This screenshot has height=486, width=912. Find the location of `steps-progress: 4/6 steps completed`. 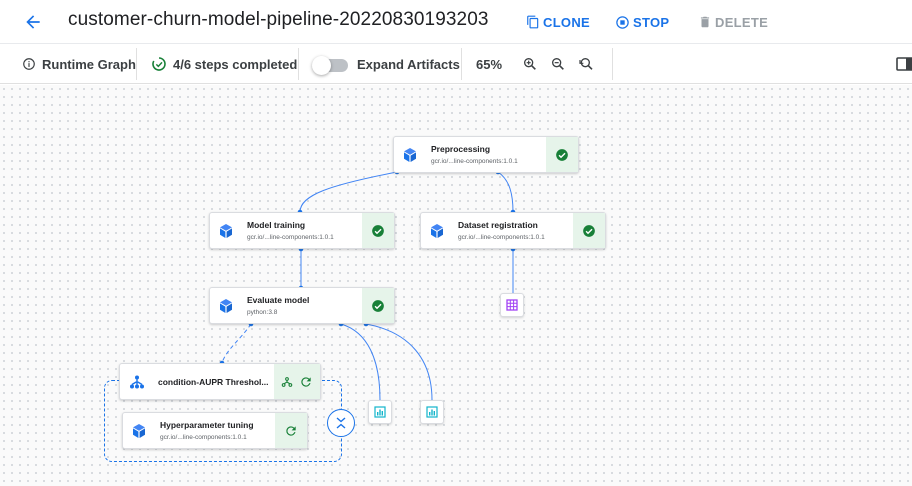

steps-progress: 4/6 steps completed is located at coordinates (224, 64).